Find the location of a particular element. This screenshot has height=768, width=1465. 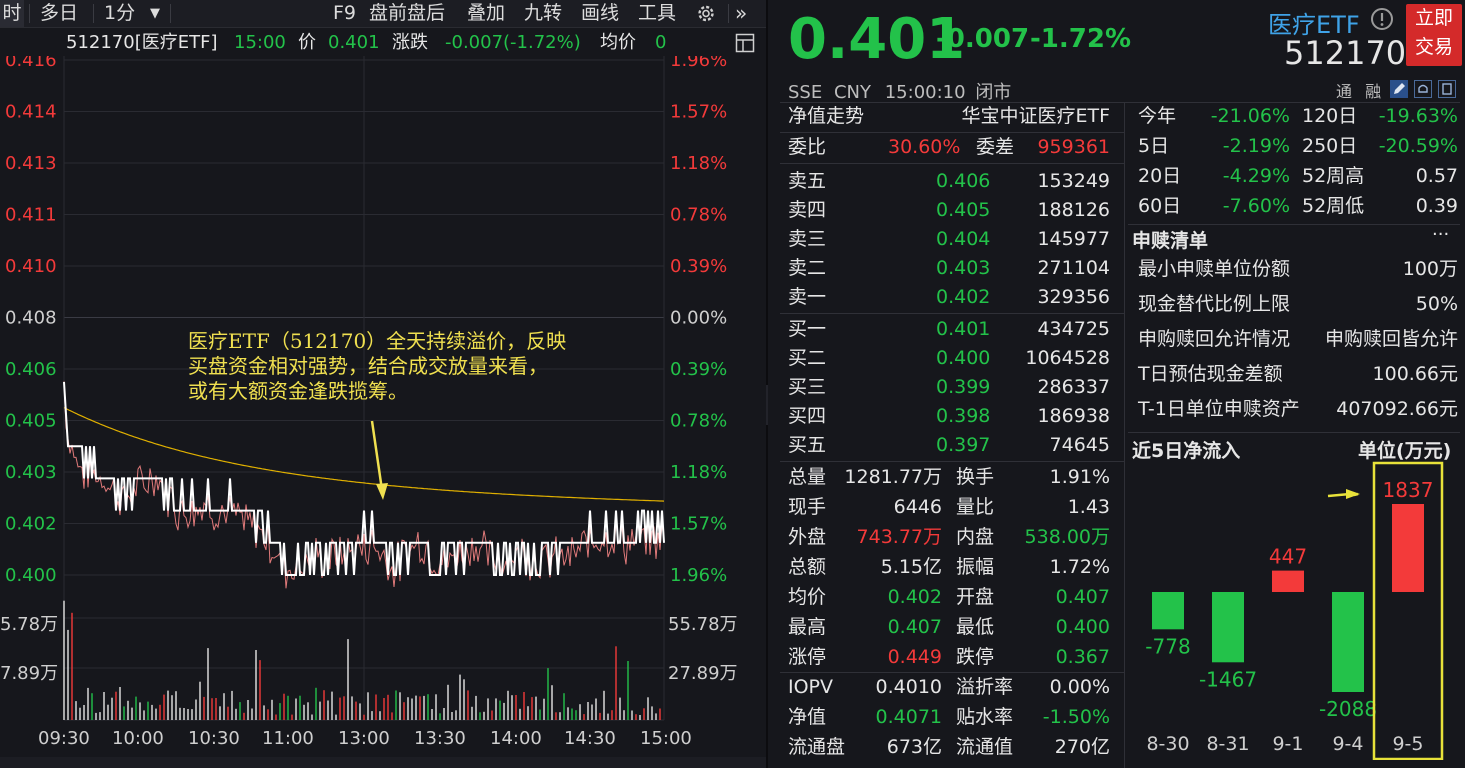

double-chevron-right-icon: » is located at coordinates (741, 13).